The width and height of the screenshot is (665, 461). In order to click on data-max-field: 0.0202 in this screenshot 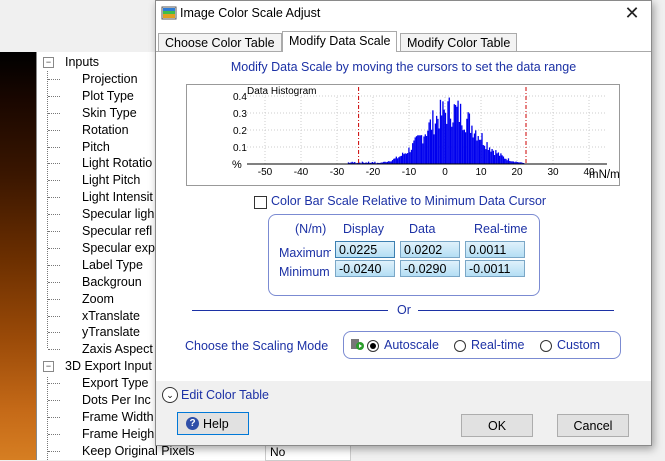, I will do `click(430, 249)`.